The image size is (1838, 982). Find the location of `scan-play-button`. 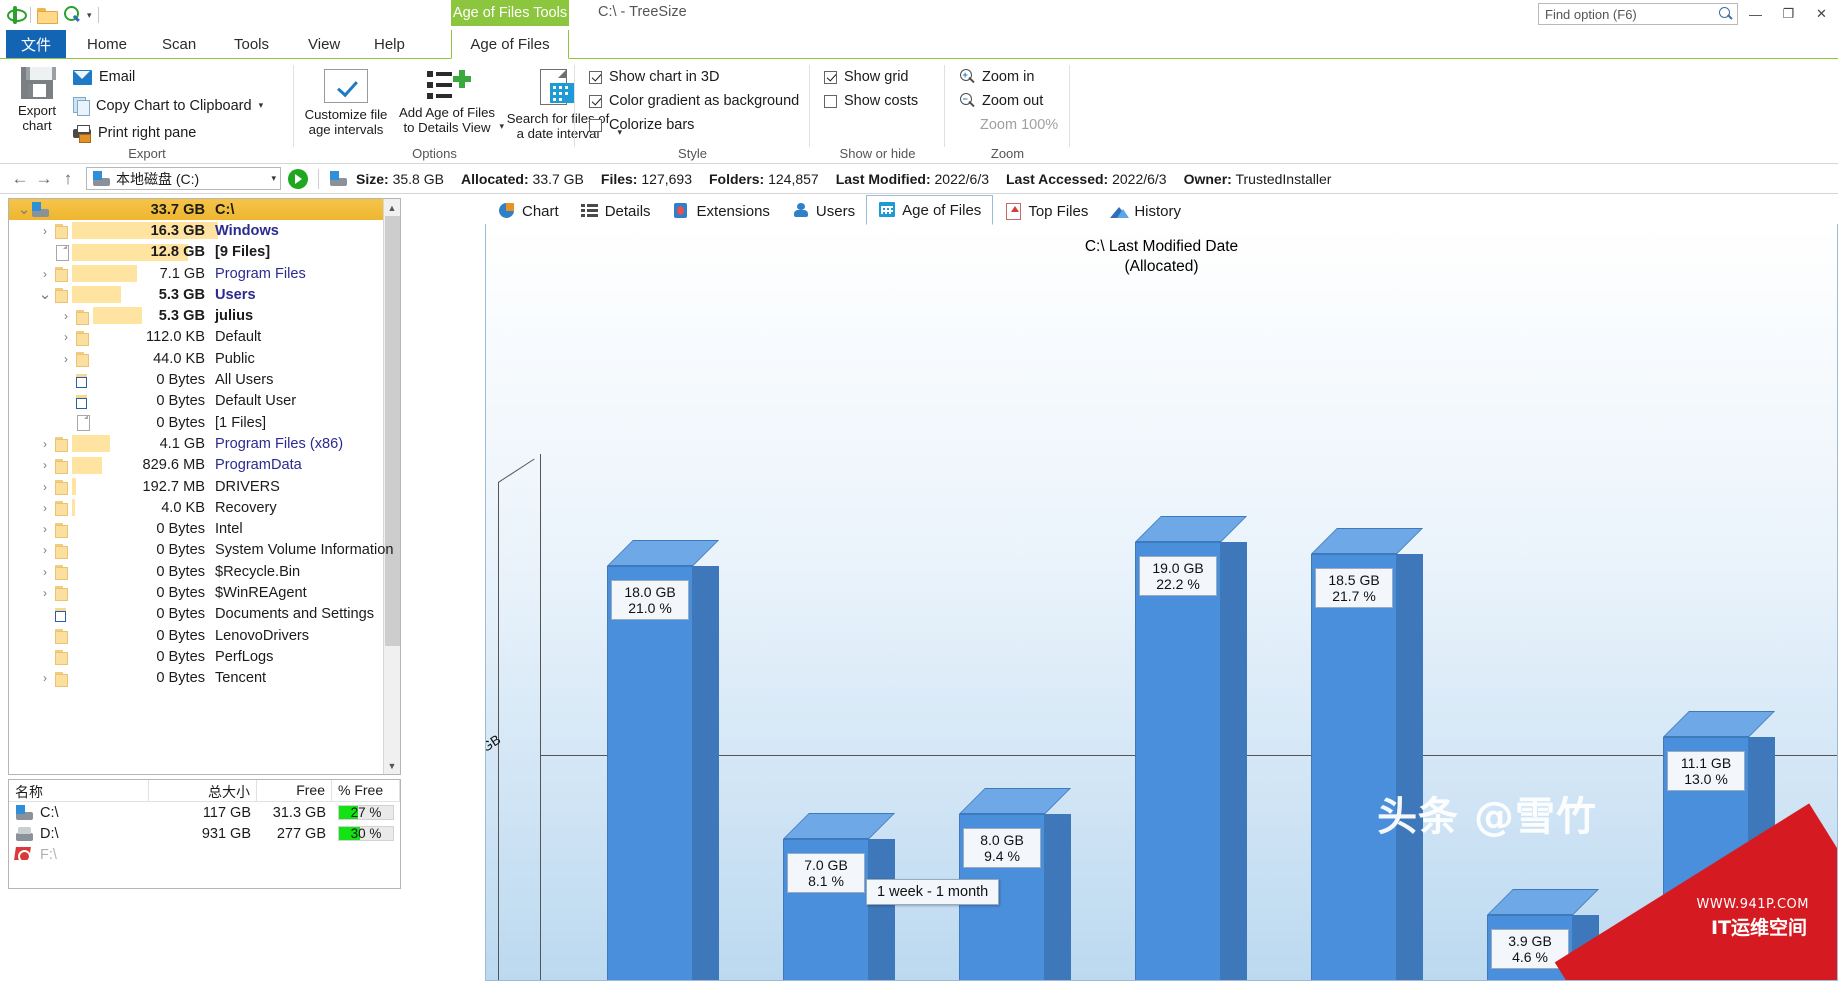

scan-play-button is located at coordinates (298, 178).